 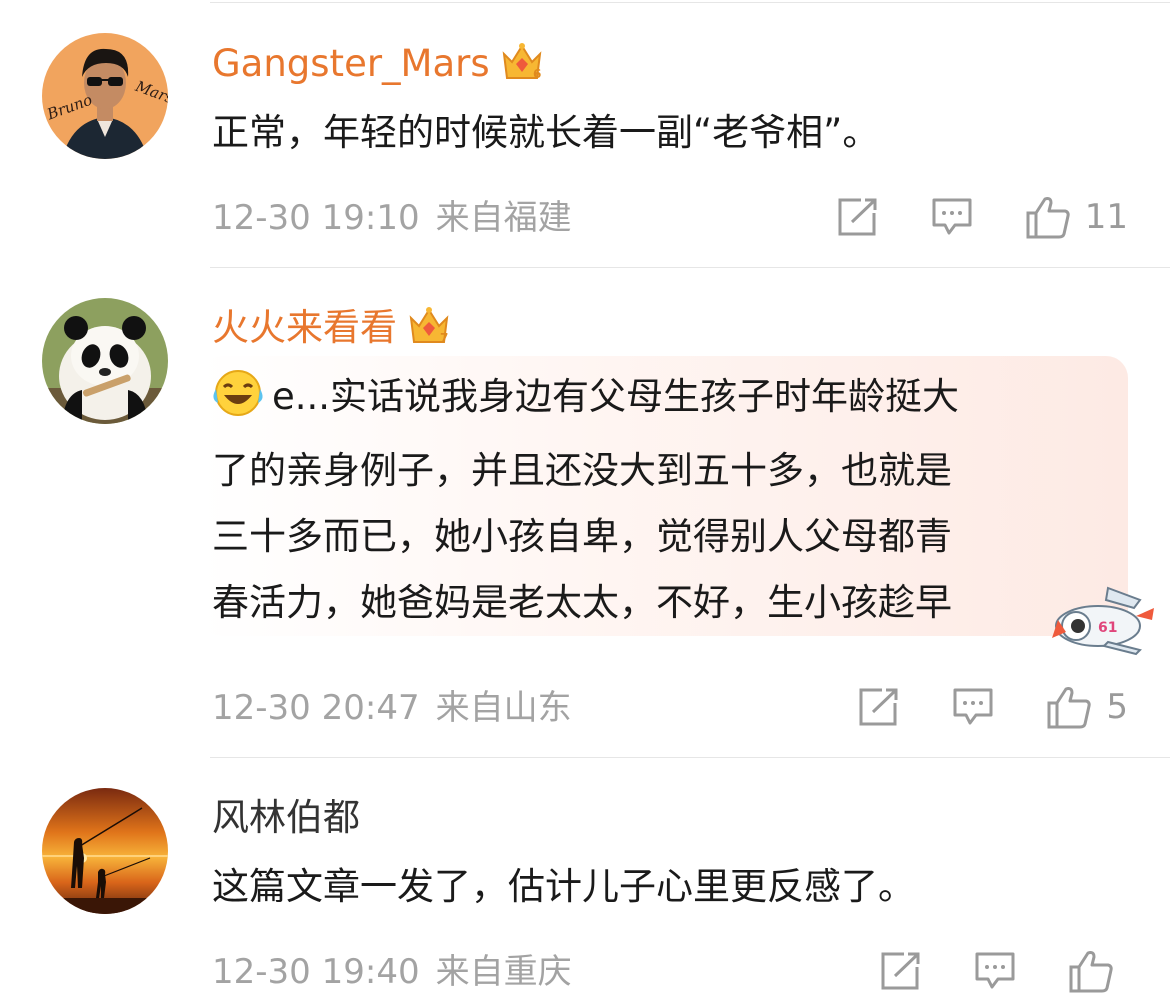 I want to click on comment-meta: 12-30 20:47 来自山东, so click(x=392, y=708).